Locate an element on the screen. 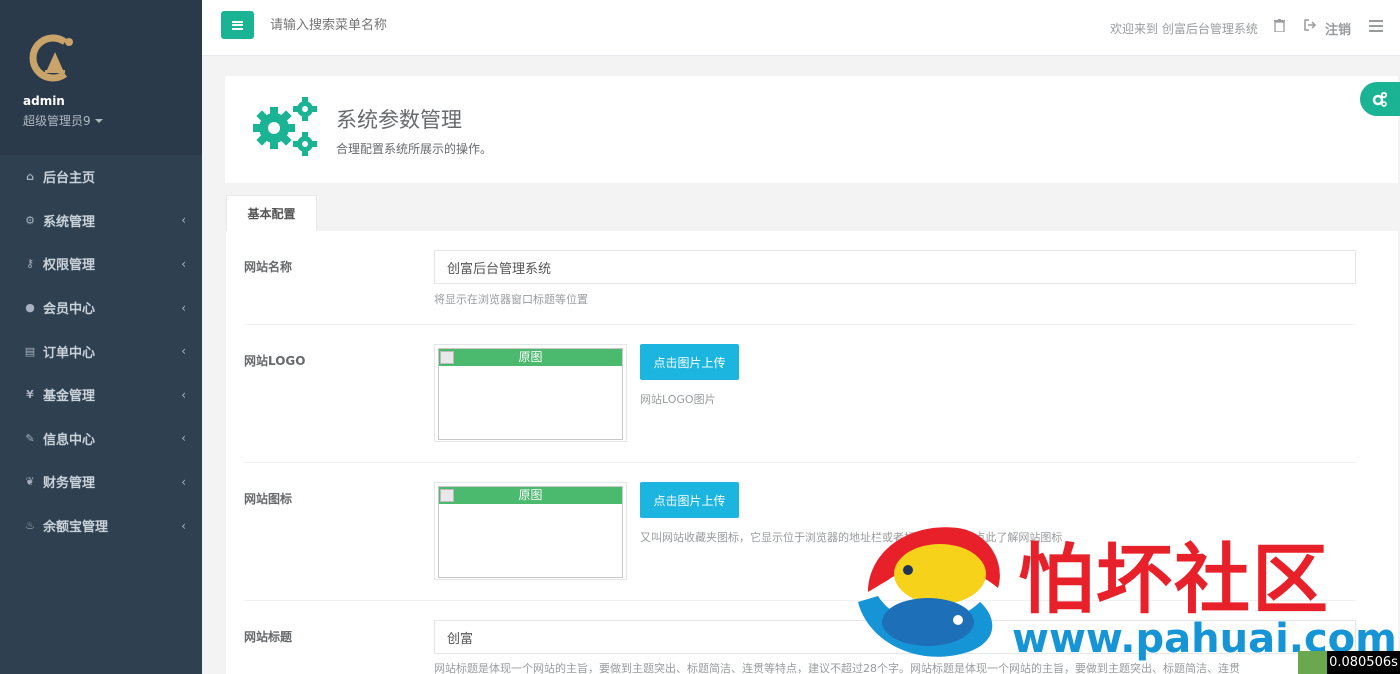 This screenshot has width=1400, height=674. logo-icon is located at coordinates (51, 58).